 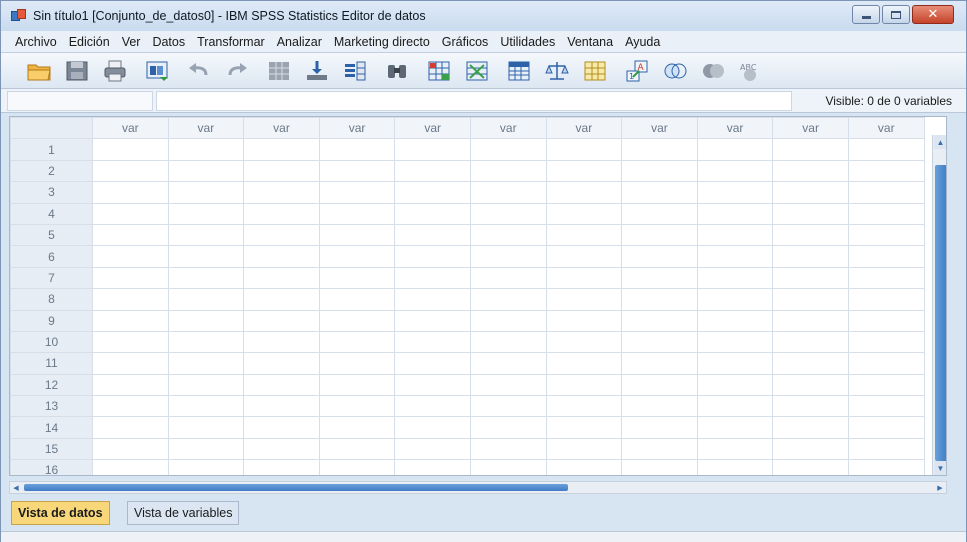 What do you see at coordinates (866, 14) in the screenshot?
I see `minimize-button` at bounding box center [866, 14].